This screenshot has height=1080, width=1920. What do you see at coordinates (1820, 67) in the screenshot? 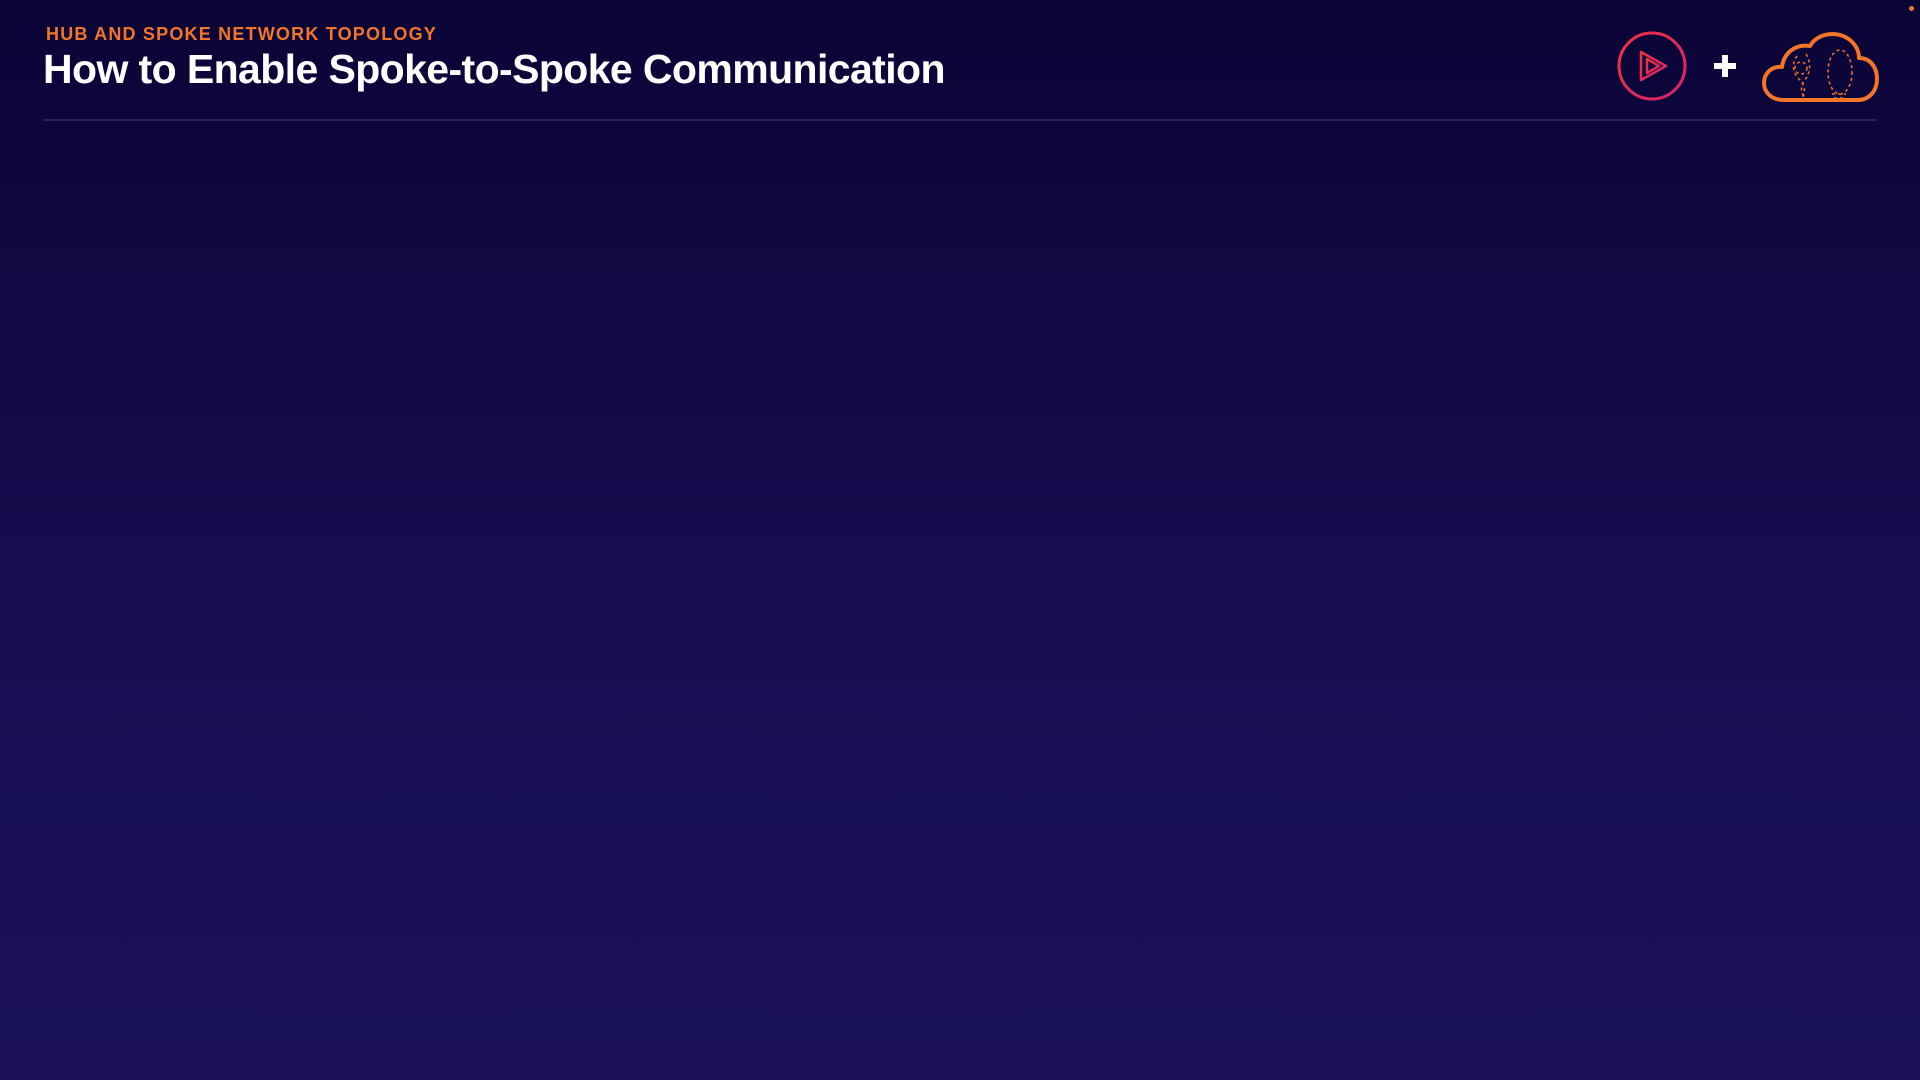
I see `cloud-logo-icon` at bounding box center [1820, 67].